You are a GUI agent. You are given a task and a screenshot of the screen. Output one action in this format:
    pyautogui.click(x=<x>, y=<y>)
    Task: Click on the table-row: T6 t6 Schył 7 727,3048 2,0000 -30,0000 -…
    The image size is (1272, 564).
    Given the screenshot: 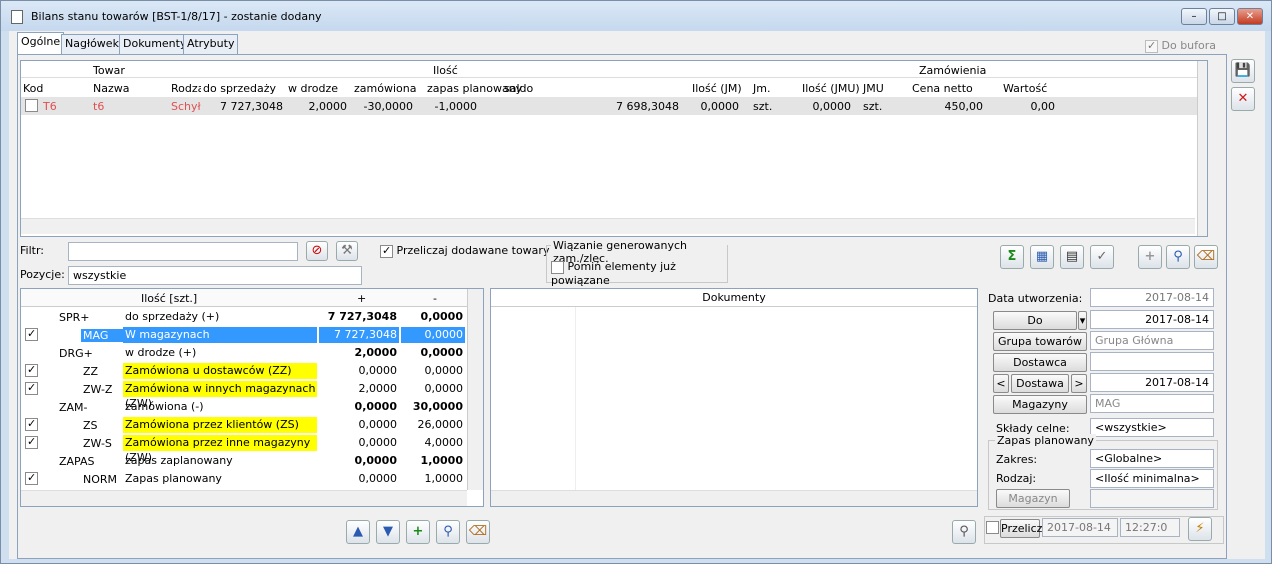 What is the action you would take?
    pyautogui.click(x=612, y=106)
    